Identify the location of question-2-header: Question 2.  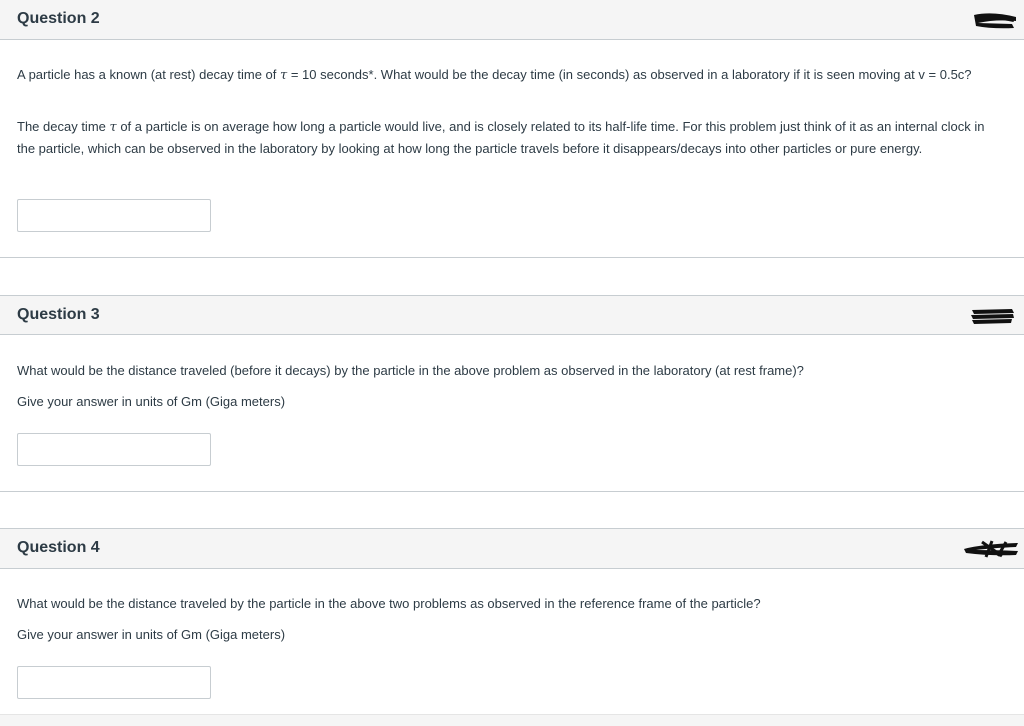
(512, 20).